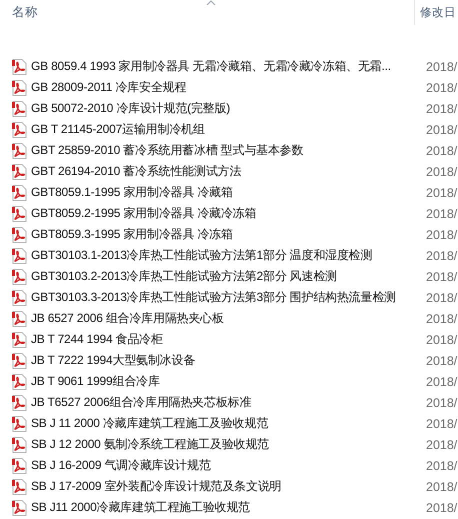 The image size is (458, 519). Describe the element at coordinates (113, 360) in the screenshot. I see `file-name: JB T 7222 1994大型氨制冰设备` at that location.